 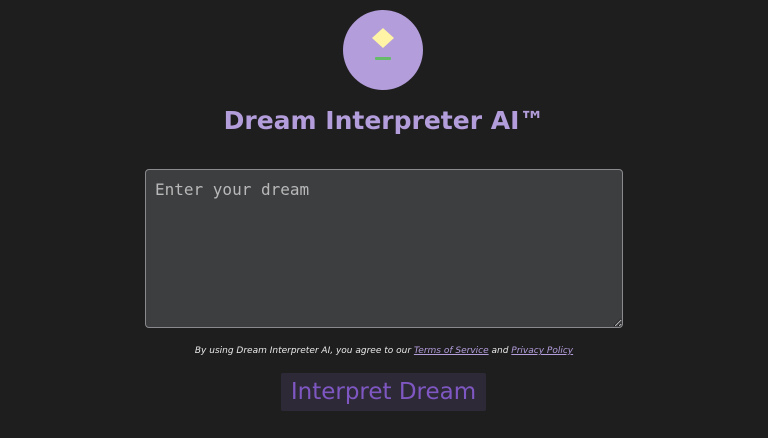 What do you see at coordinates (451, 351) in the screenshot?
I see `terms-of-service-link: Terms of Service` at bounding box center [451, 351].